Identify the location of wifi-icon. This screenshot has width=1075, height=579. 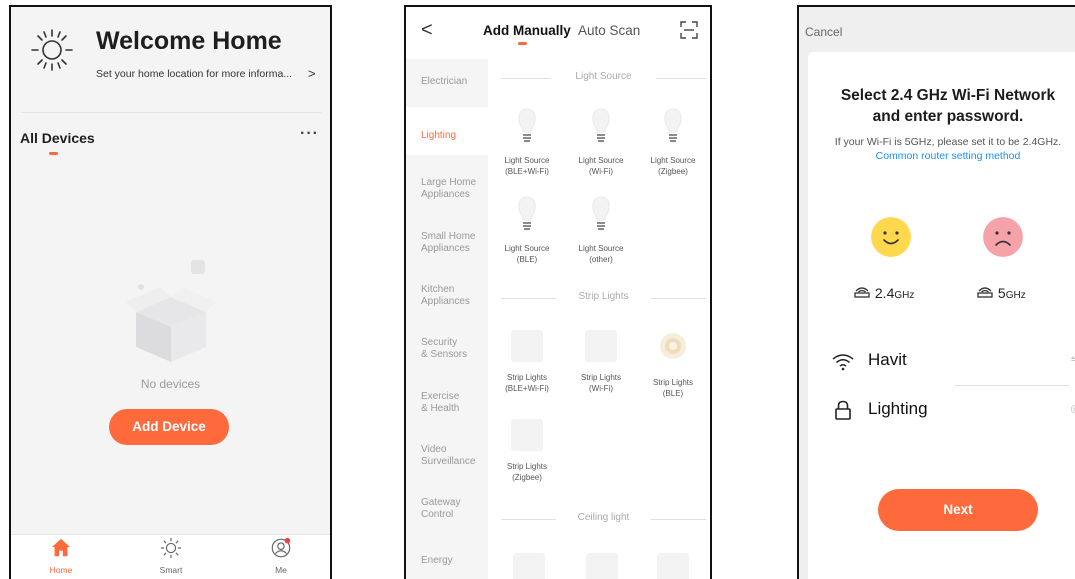
(843, 362).